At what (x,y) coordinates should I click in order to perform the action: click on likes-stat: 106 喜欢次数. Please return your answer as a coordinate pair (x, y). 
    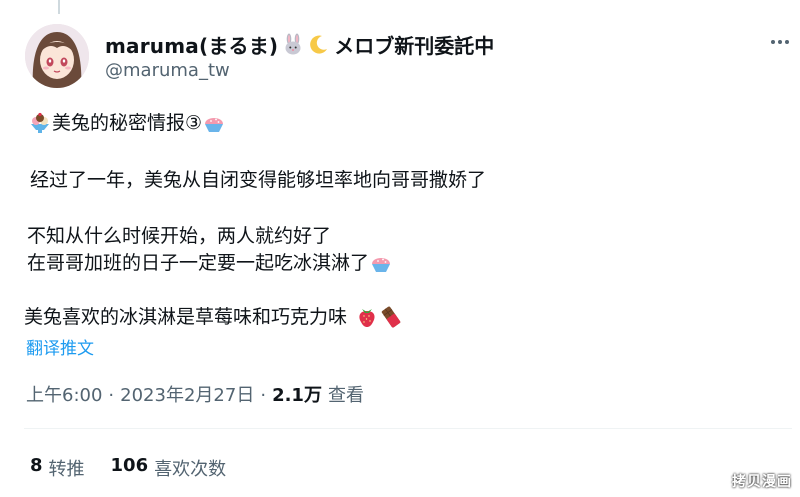
    Looking at the image, I should click on (169, 468).